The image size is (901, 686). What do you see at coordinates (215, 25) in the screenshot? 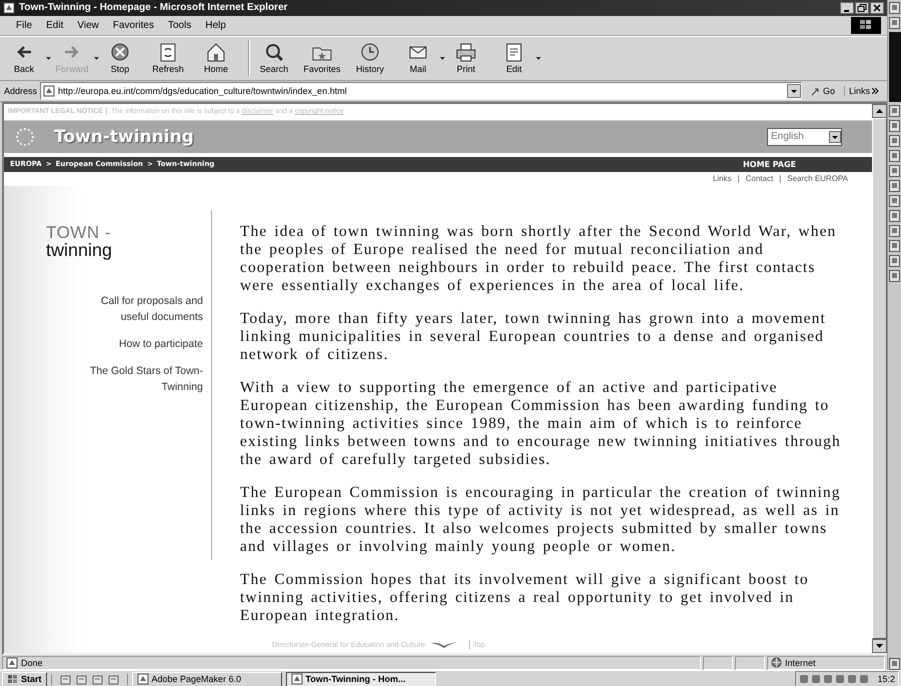
I see `menu-item: Help` at bounding box center [215, 25].